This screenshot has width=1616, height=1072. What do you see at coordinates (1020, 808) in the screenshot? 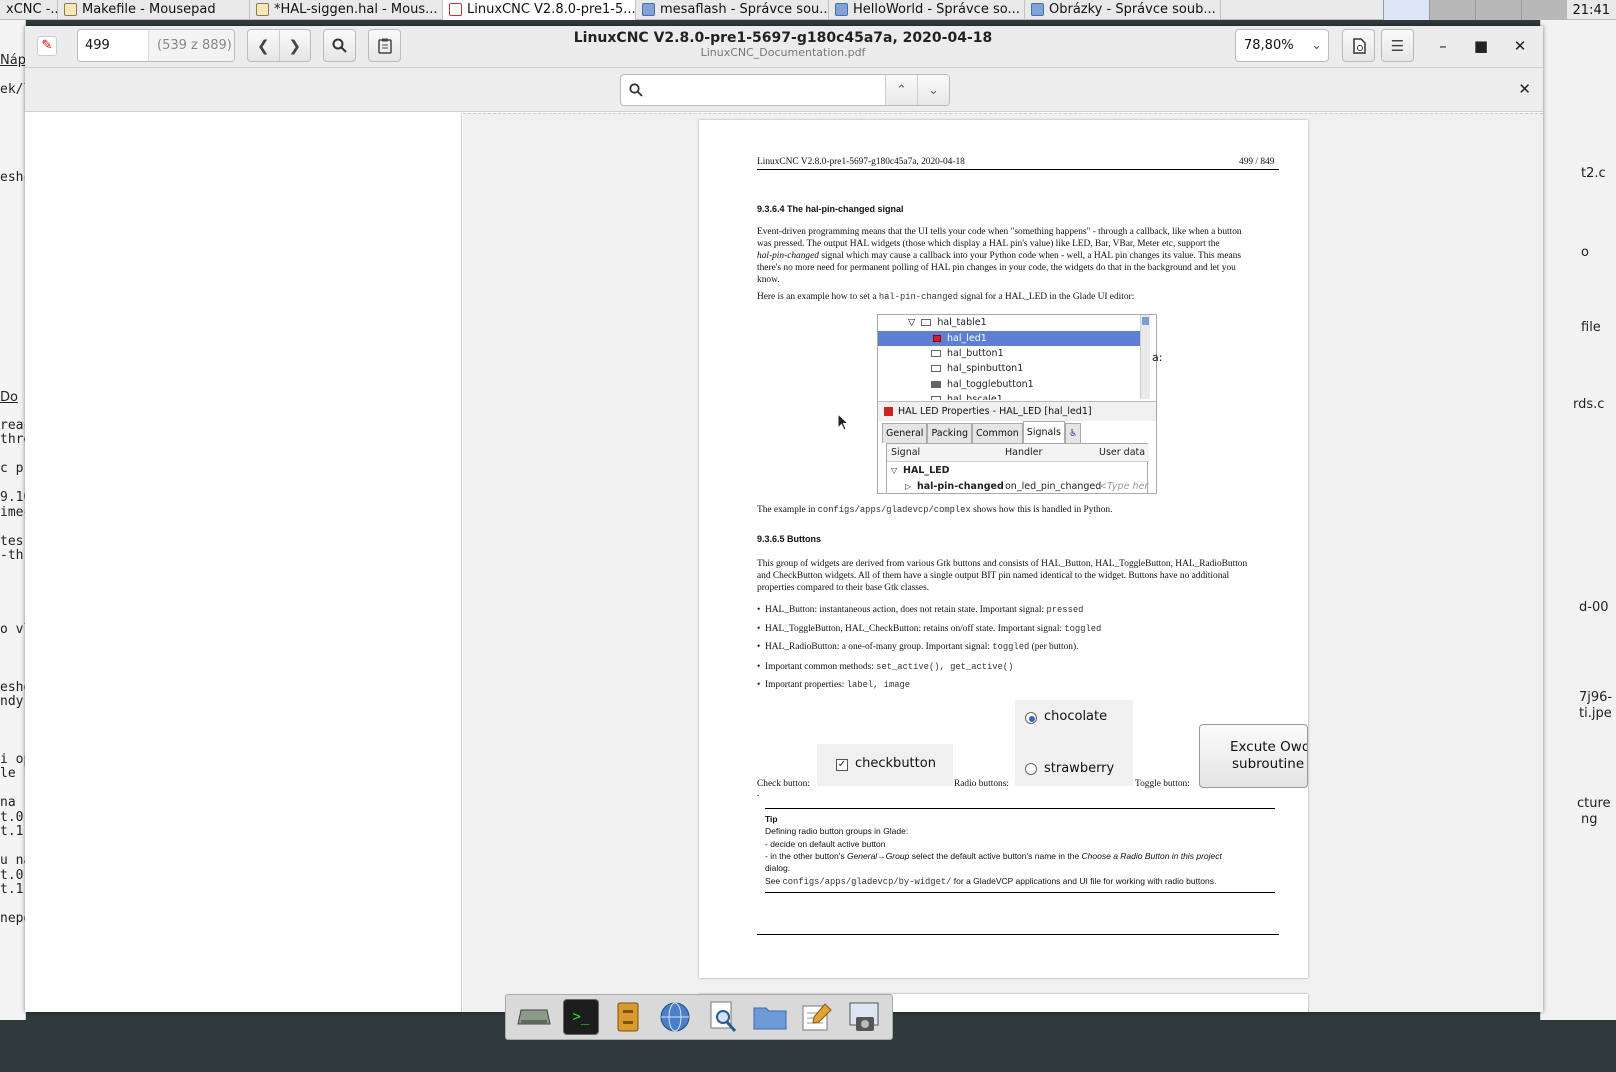
I see `tip-top-rule` at bounding box center [1020, 808].